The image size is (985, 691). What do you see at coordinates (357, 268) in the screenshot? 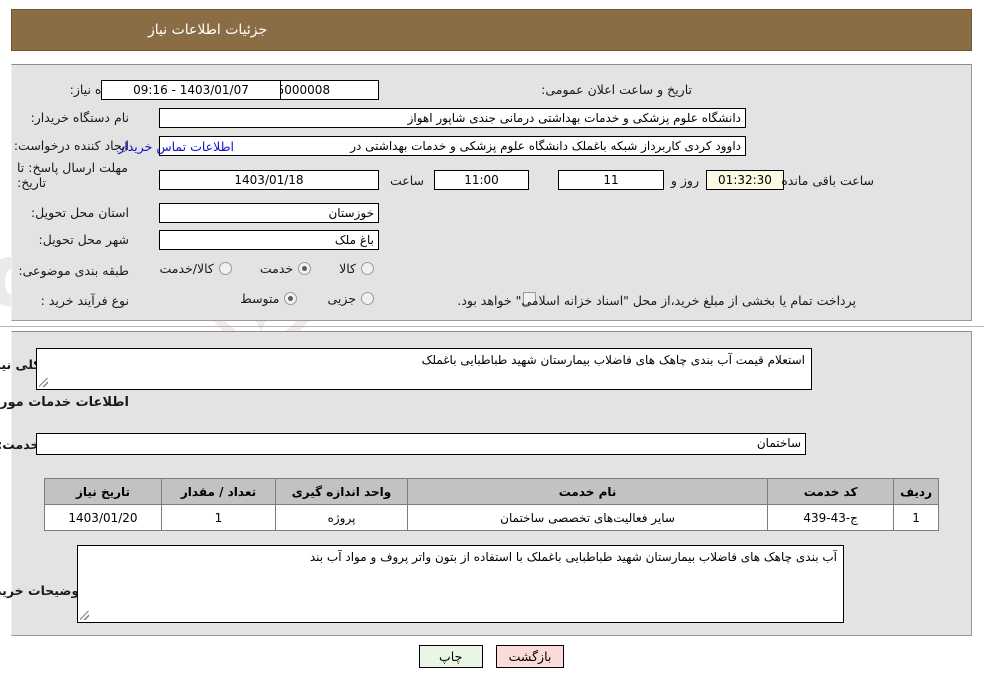
I see `category-radio-kala: کالا` at bounding box center [357, 268].